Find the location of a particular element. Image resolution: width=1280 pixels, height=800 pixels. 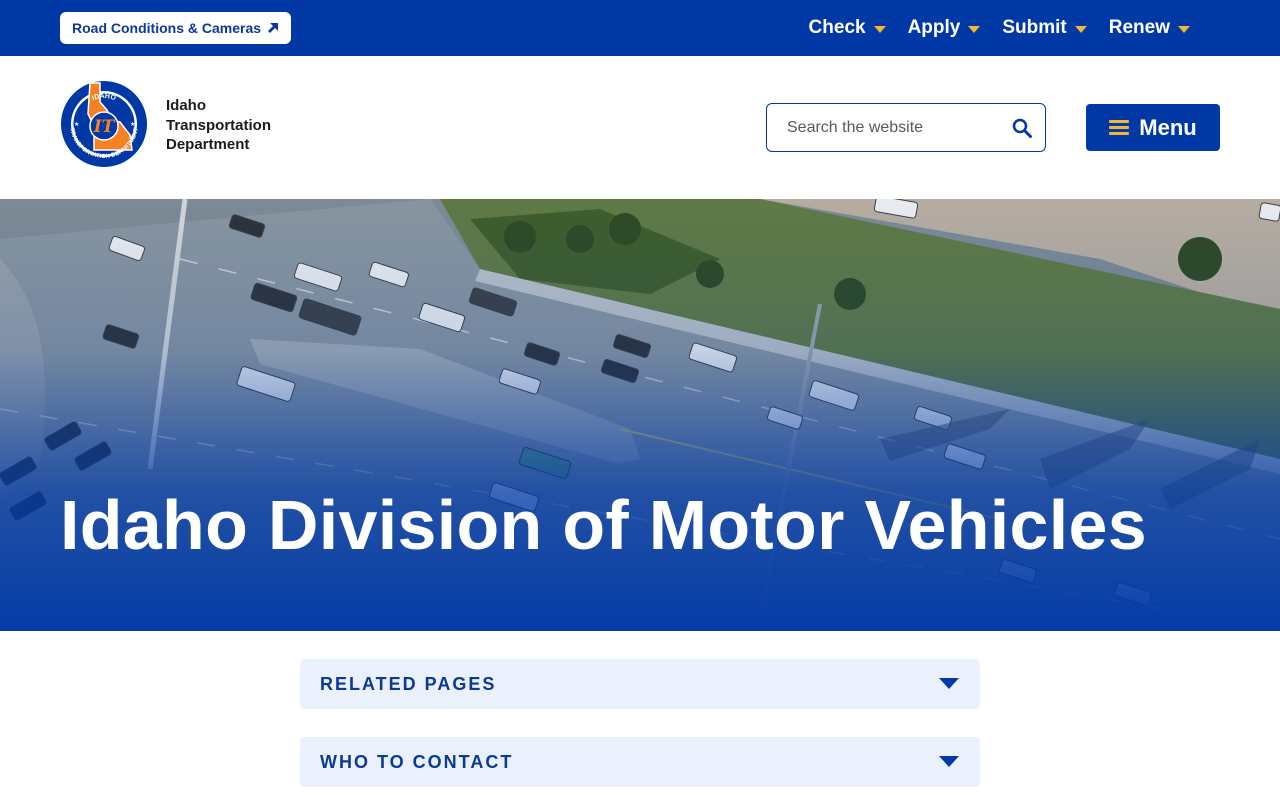

search-icon is located at coordinates (1022, 128).